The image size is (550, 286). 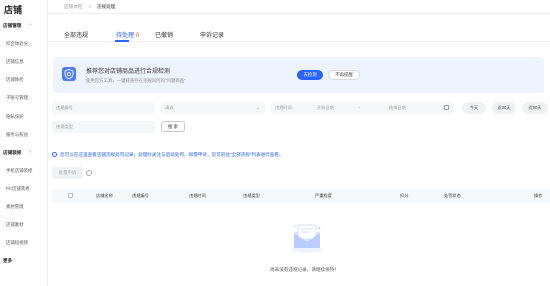 I want to click on sidebar-item-short-video: 店铺短视频, so click(x=17, y=243).